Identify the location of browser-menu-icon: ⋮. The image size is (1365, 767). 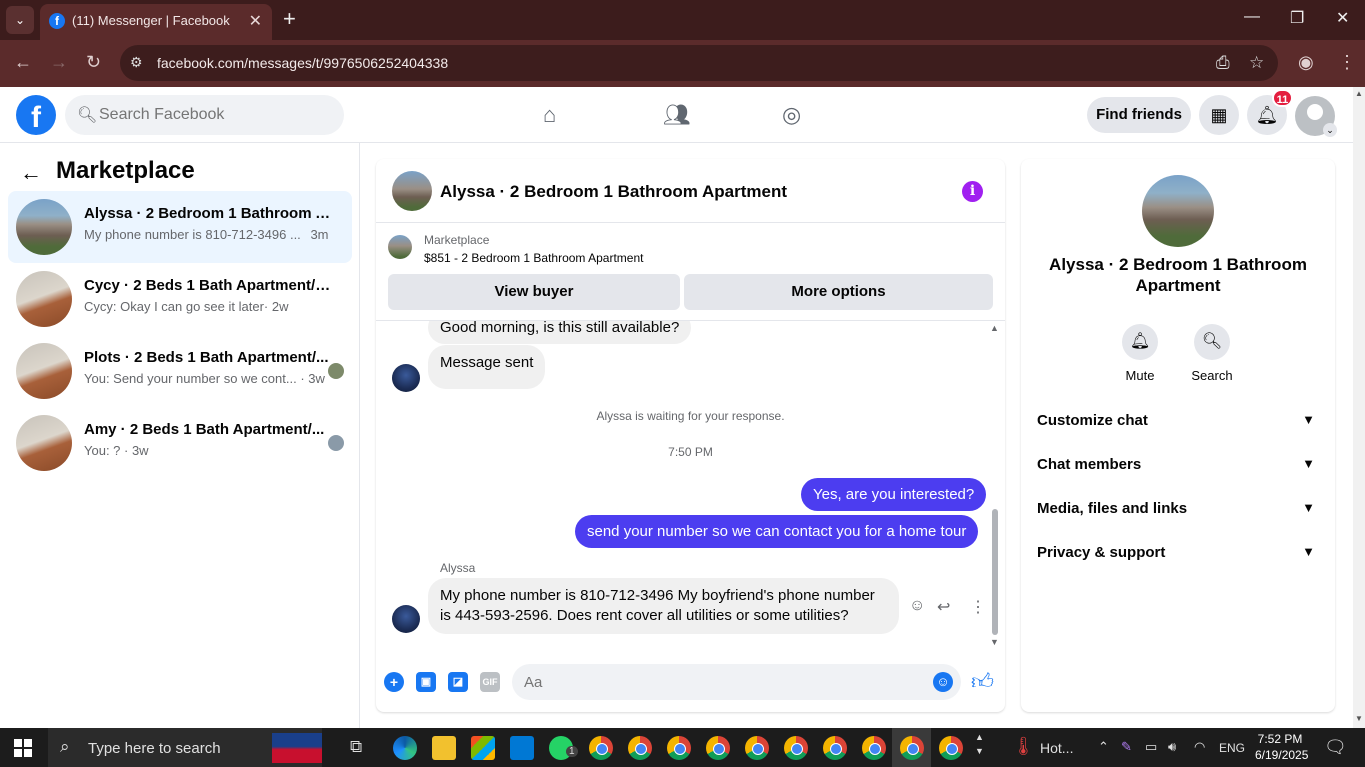
(1347, 62).